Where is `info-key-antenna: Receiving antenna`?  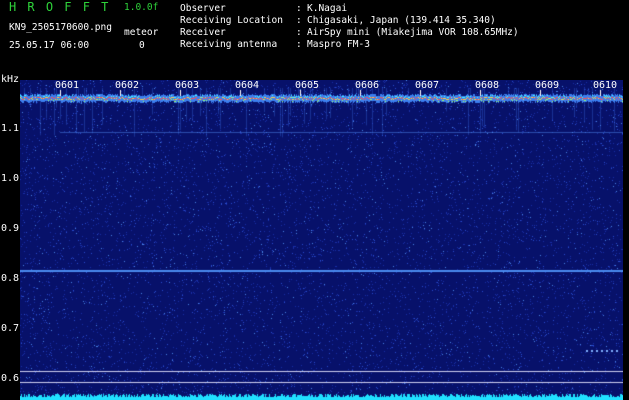
info-key-antenna: Receiving antenna is located at coordinates (229, 44).